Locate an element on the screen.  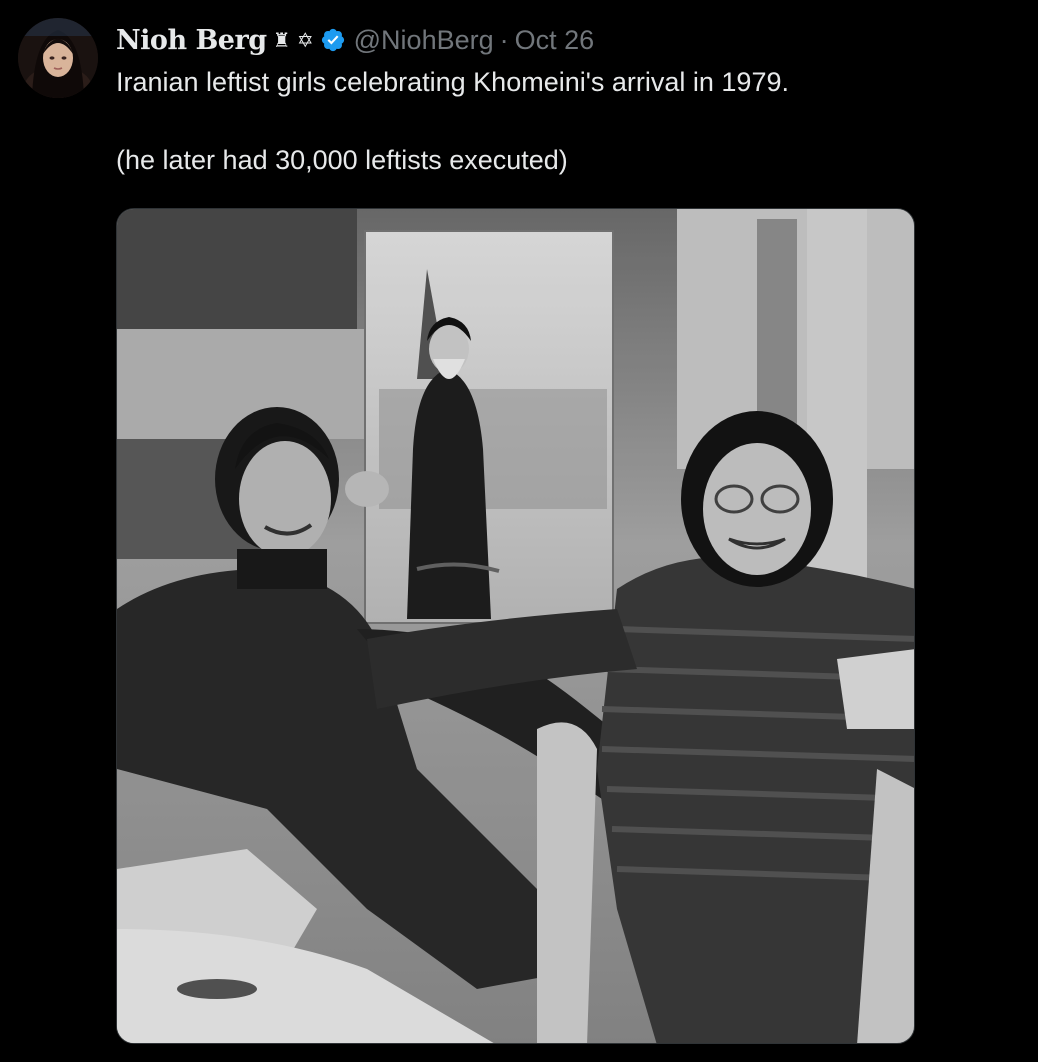
tweet-header: Nioh Berg ♜ ✡ @NiohBerg · Oct 26 is located at coordinates (355, 40).